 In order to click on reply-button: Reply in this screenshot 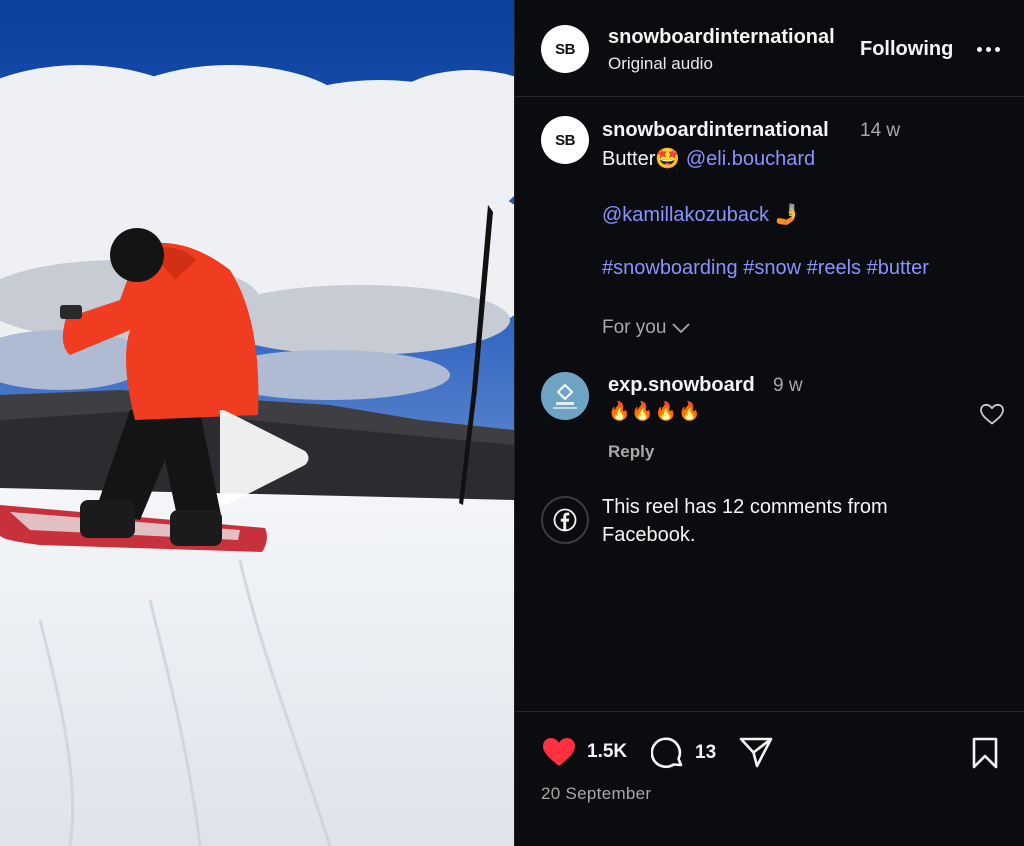, I will do `click(631, 452)`.